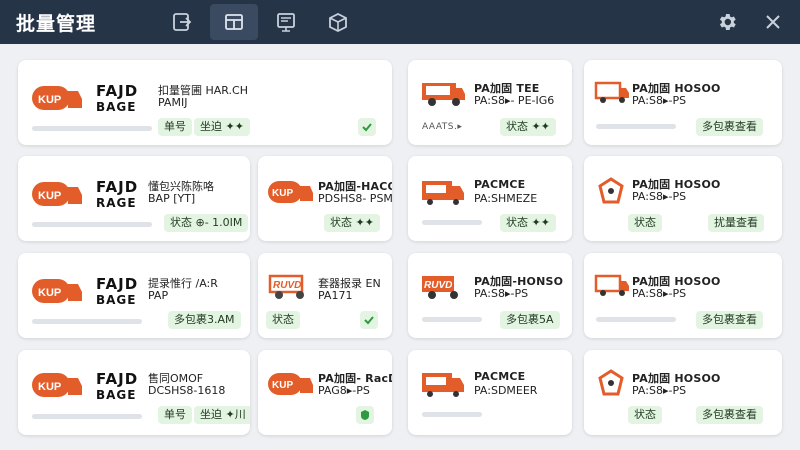  I want to click on package-card: PACMCE PA:SDMEER, so click(490, 392).